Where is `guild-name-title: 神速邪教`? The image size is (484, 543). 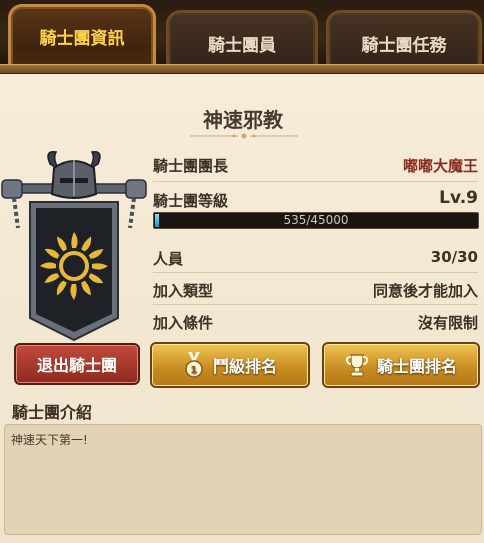
guild-name-title: 神速邪教 is located at coordinates (243, 120).